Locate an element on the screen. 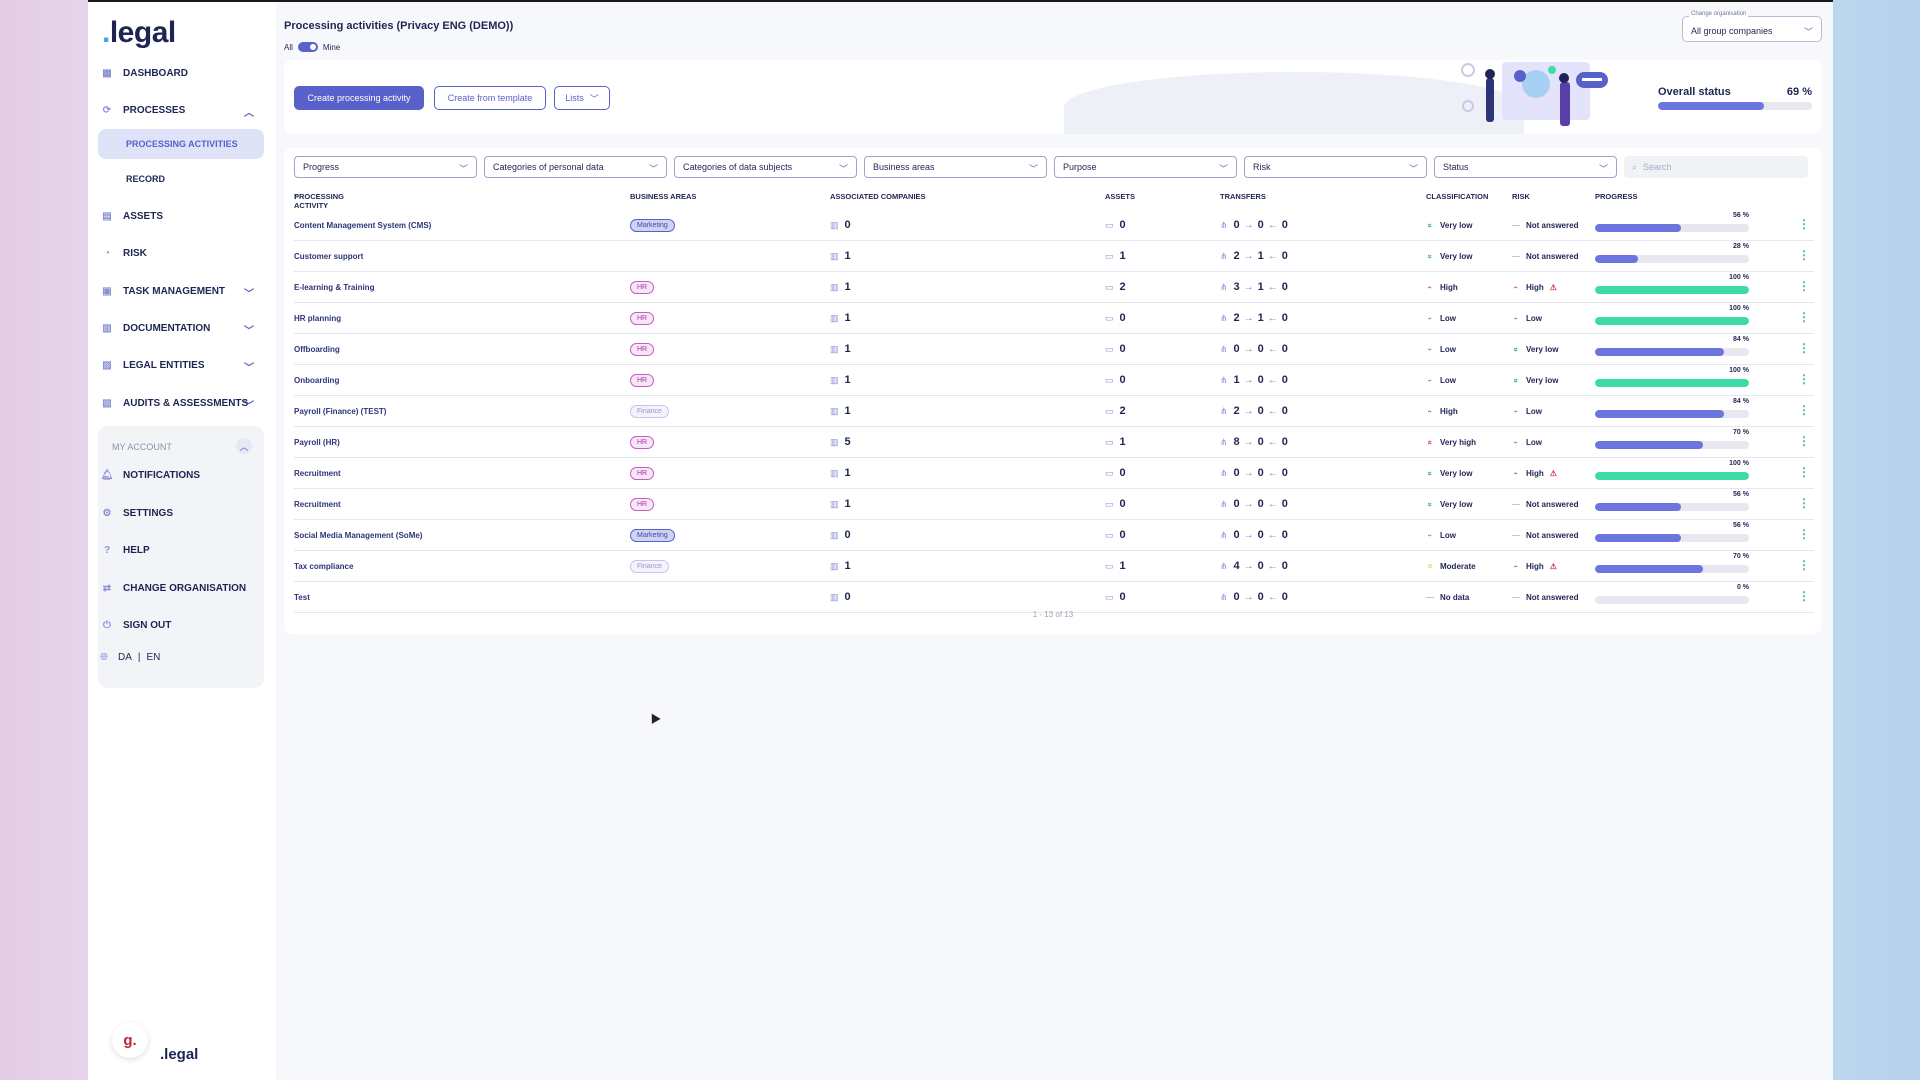 This screenshot has width=1920, height=1080. business-area-cell: HR is located at coordinates (642, 349).